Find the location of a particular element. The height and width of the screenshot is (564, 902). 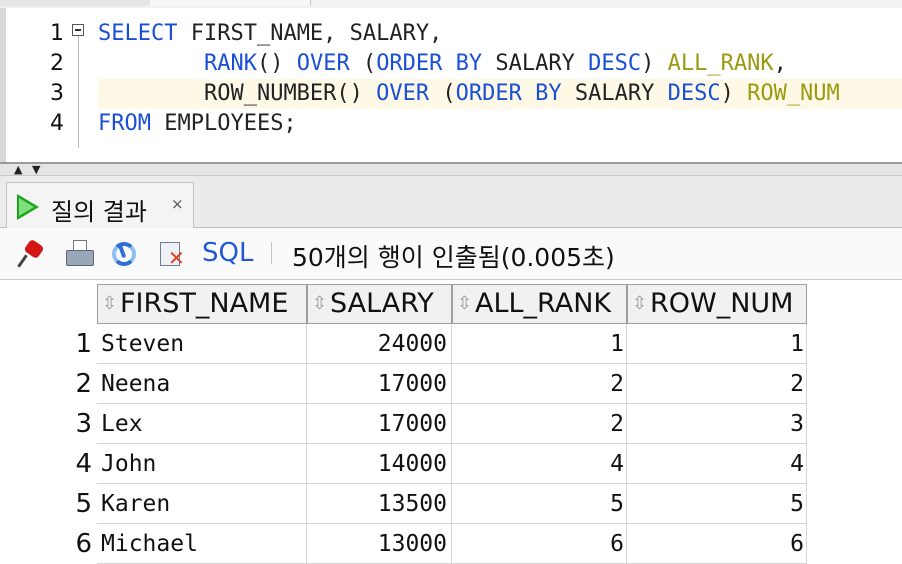

column-alias: ROW_NUM is located at coordinates (793, 93).